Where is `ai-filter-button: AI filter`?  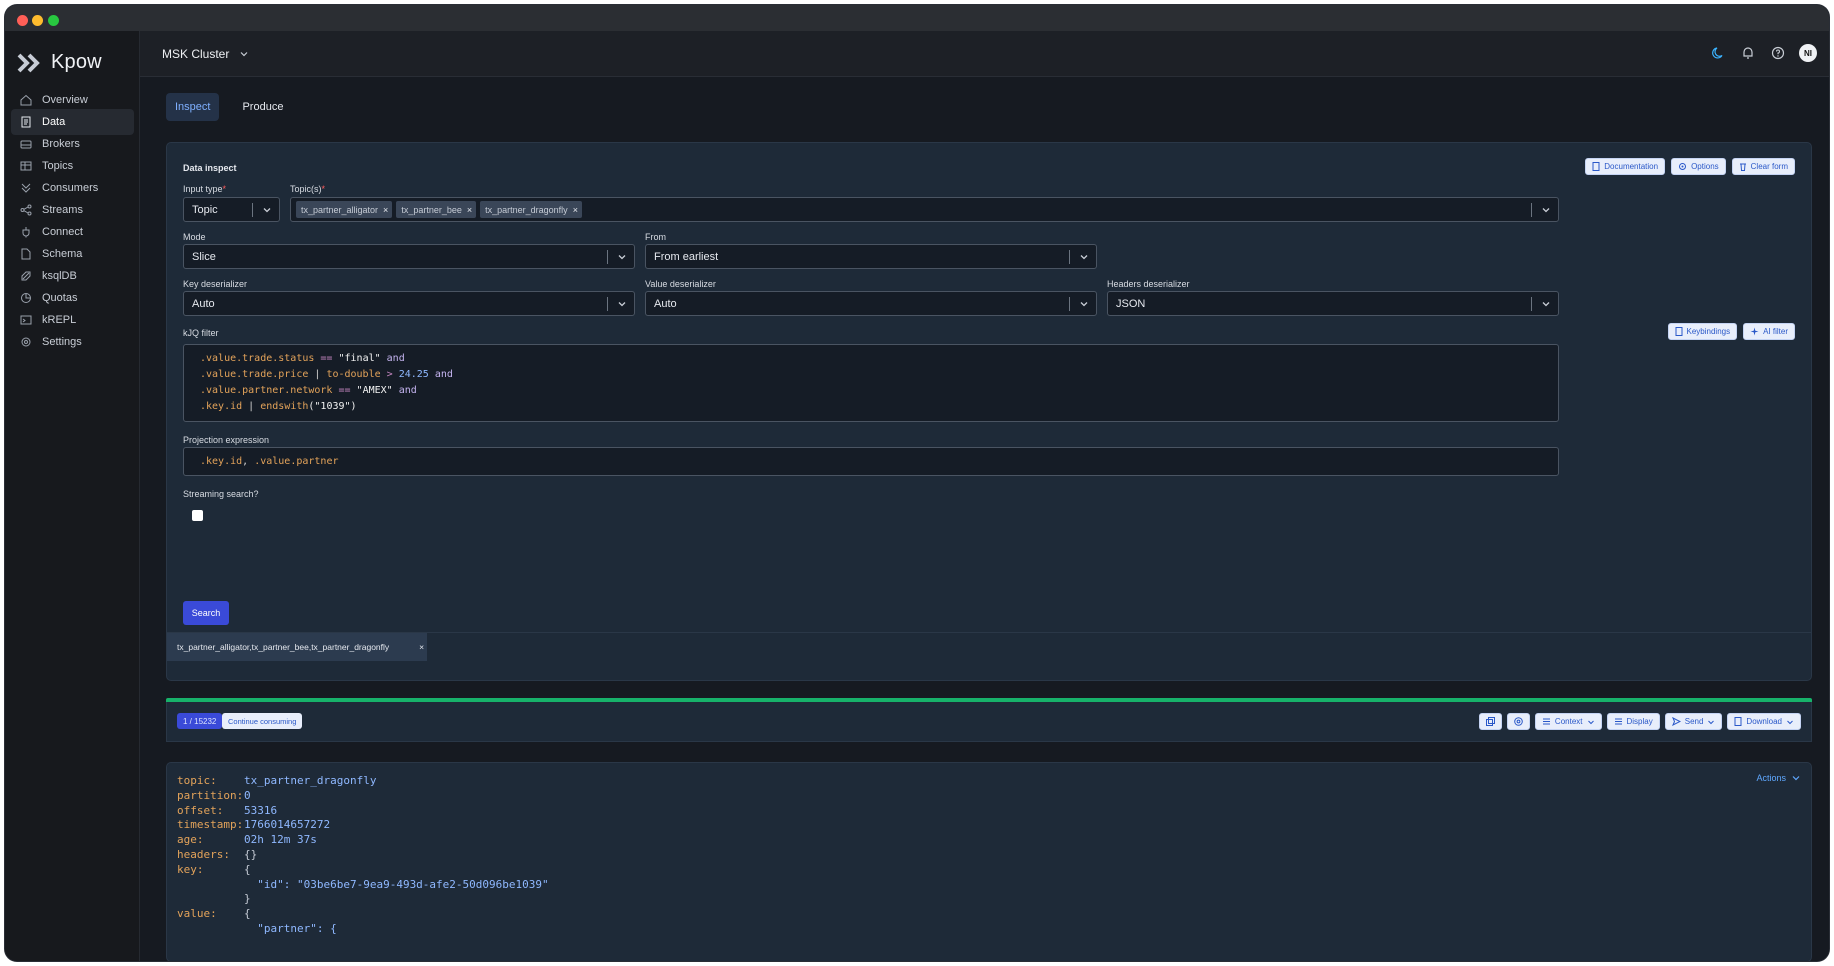 ai-filter-button: AI filter is located at coordinates (1769, 331).